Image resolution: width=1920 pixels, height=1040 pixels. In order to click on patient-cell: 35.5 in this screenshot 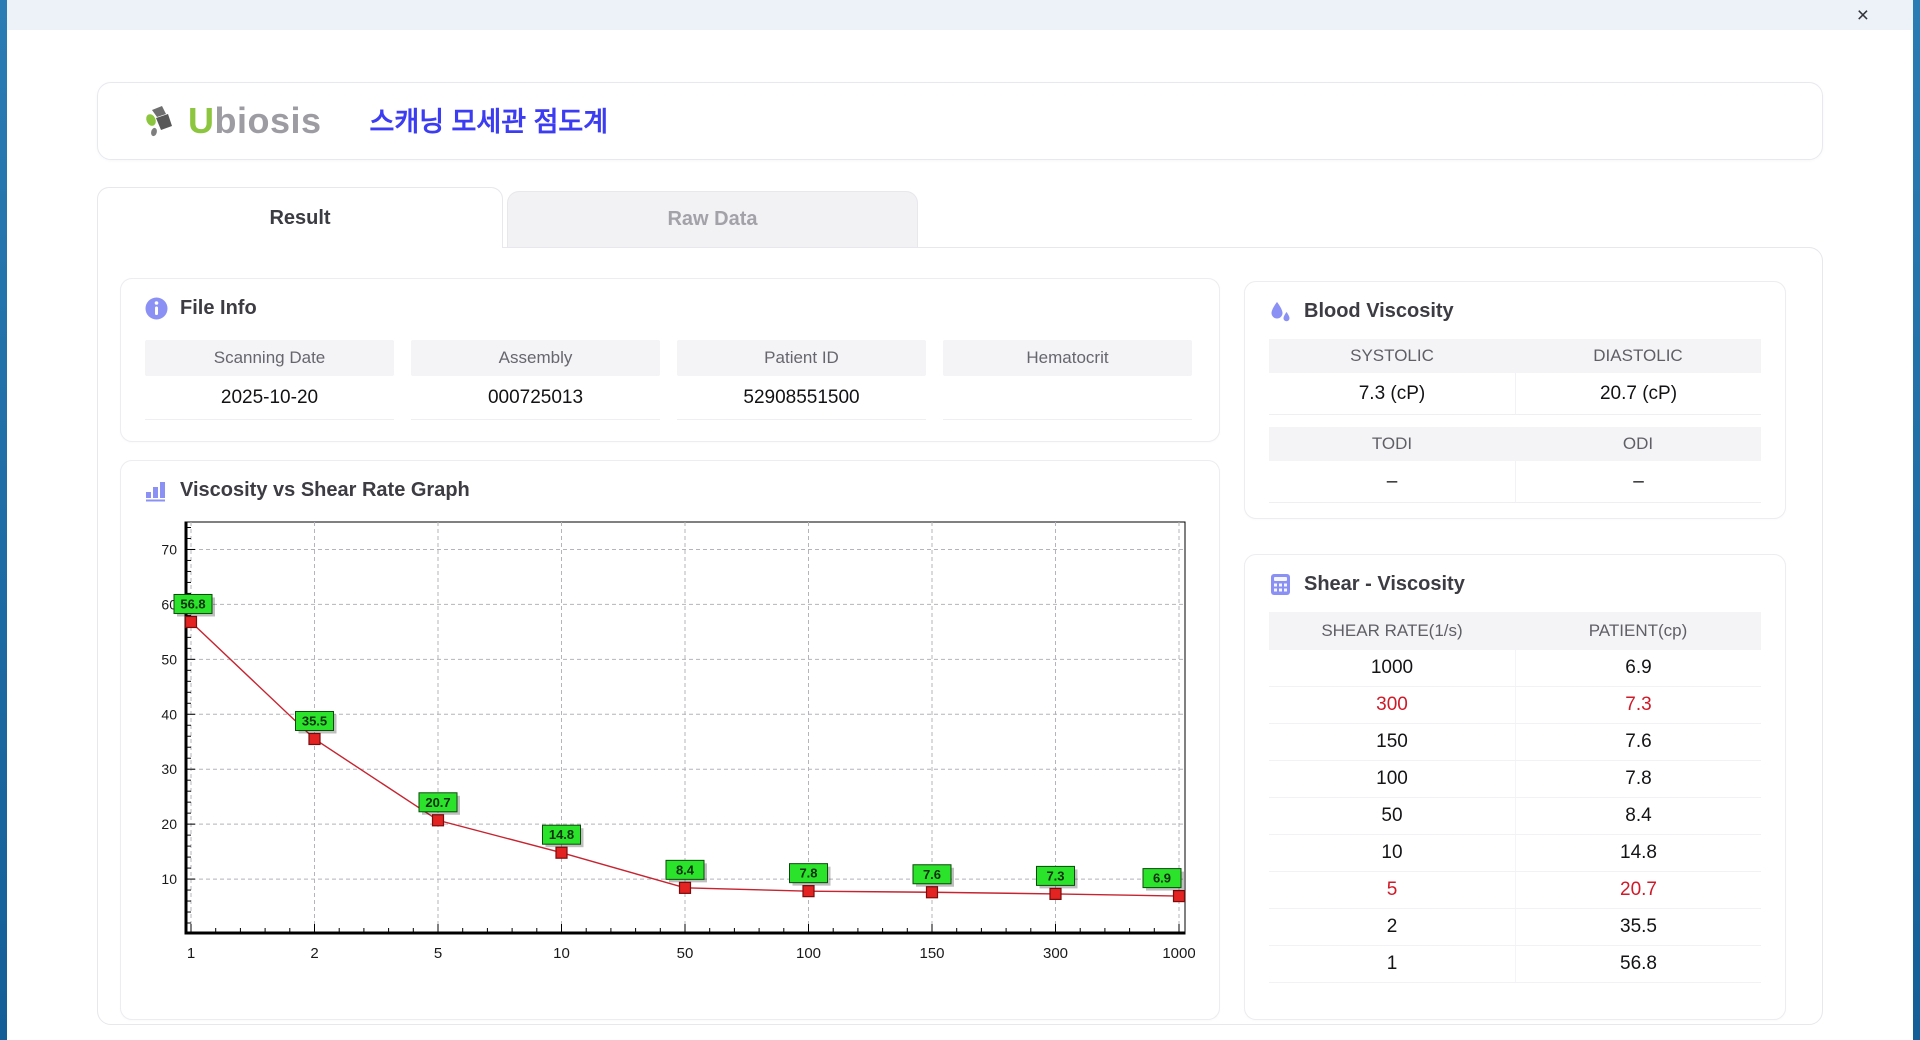, I will do `click(1638, 927)`.